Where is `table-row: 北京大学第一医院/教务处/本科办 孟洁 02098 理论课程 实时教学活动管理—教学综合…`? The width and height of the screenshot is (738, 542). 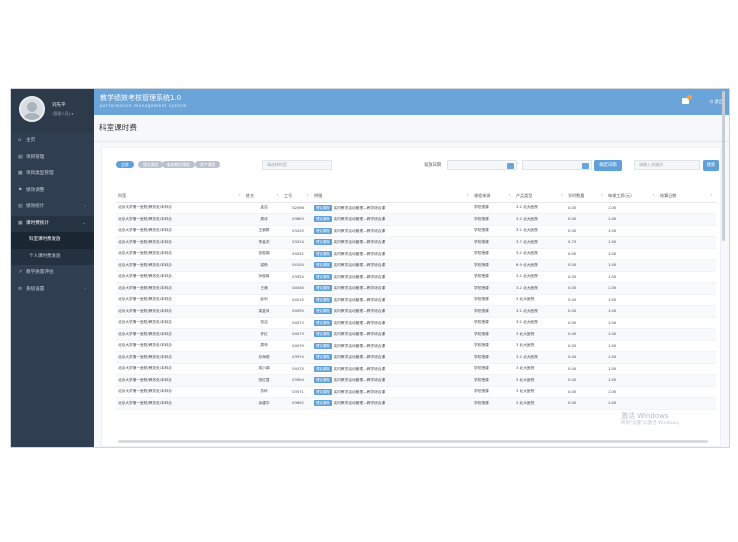
table-row: 北京大学第一医院/教务处/本科办 孟洁 02098 理论课程 实时教学活动管理—教学综合… is located at coordinates (416, 208).